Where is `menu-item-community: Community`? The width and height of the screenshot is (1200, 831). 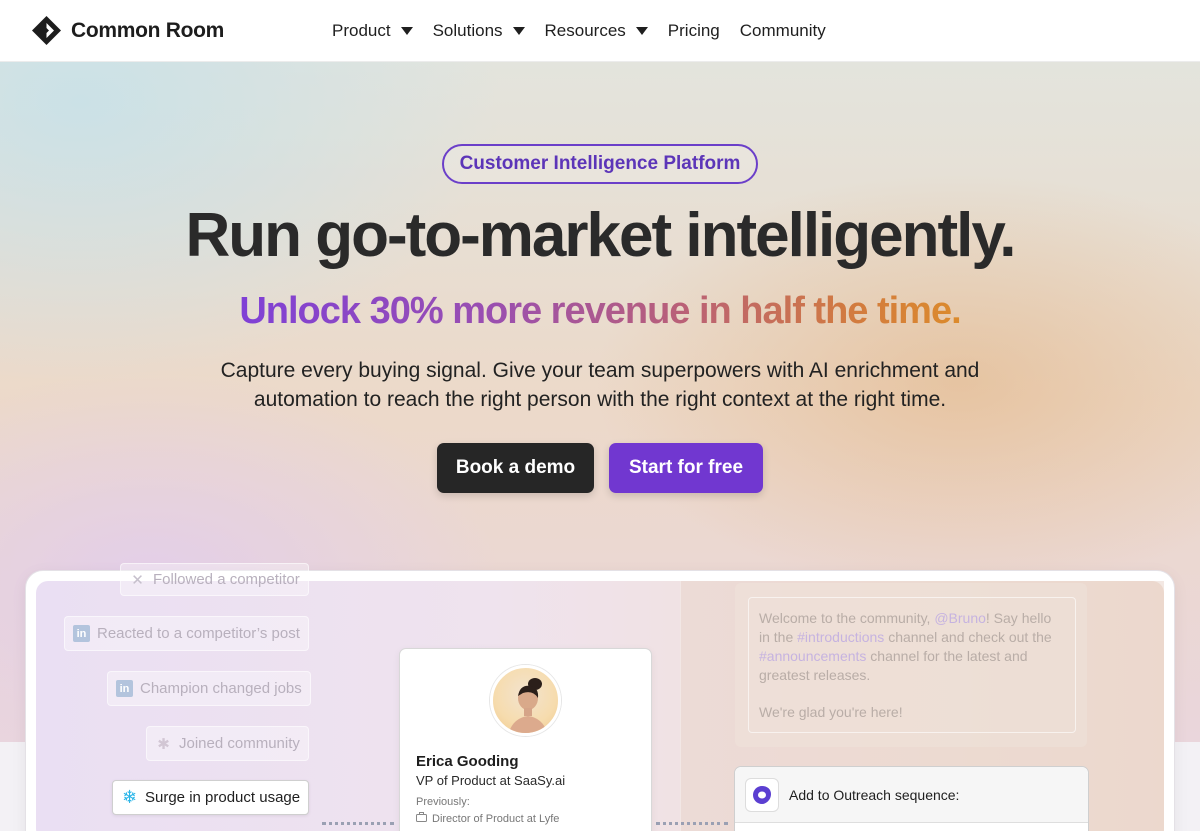 menu-item-community: Community is located at coordinates (783, 31).